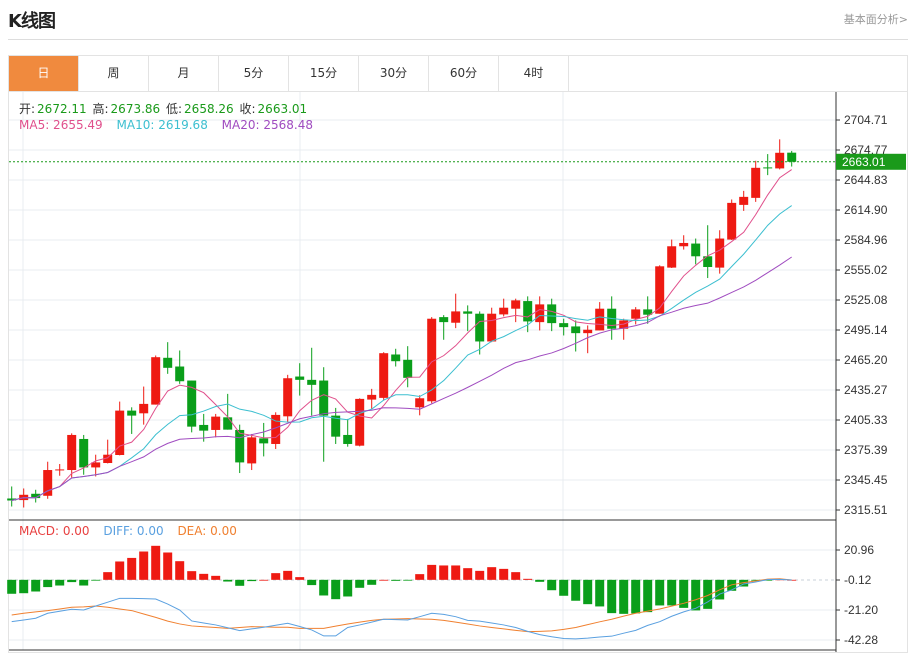 This screenshot has height=654, width=914. I want to click on close-value: 2663.01, so click(282, 109).